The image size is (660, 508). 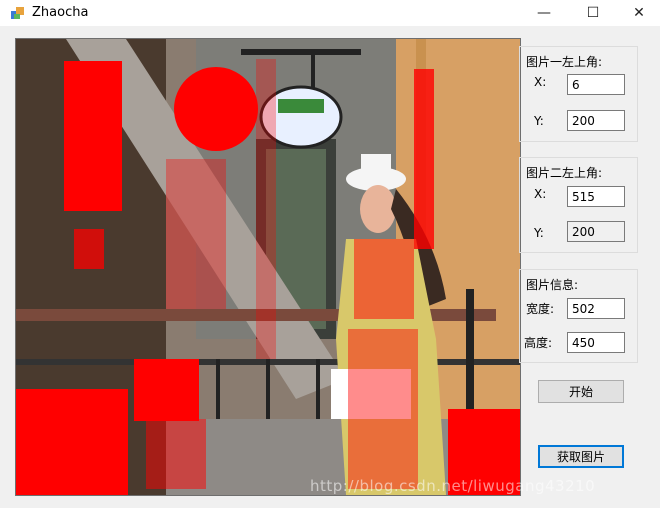 What do you see at coordinates (60, 12) in the screenshot?
I see `window-title: Zhaocha` at bounding box center [60, 12].